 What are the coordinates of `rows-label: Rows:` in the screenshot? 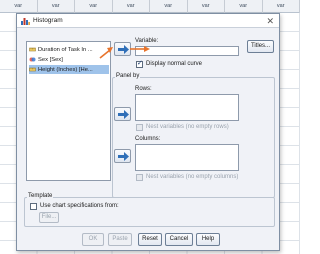 It's located at (143, 89).